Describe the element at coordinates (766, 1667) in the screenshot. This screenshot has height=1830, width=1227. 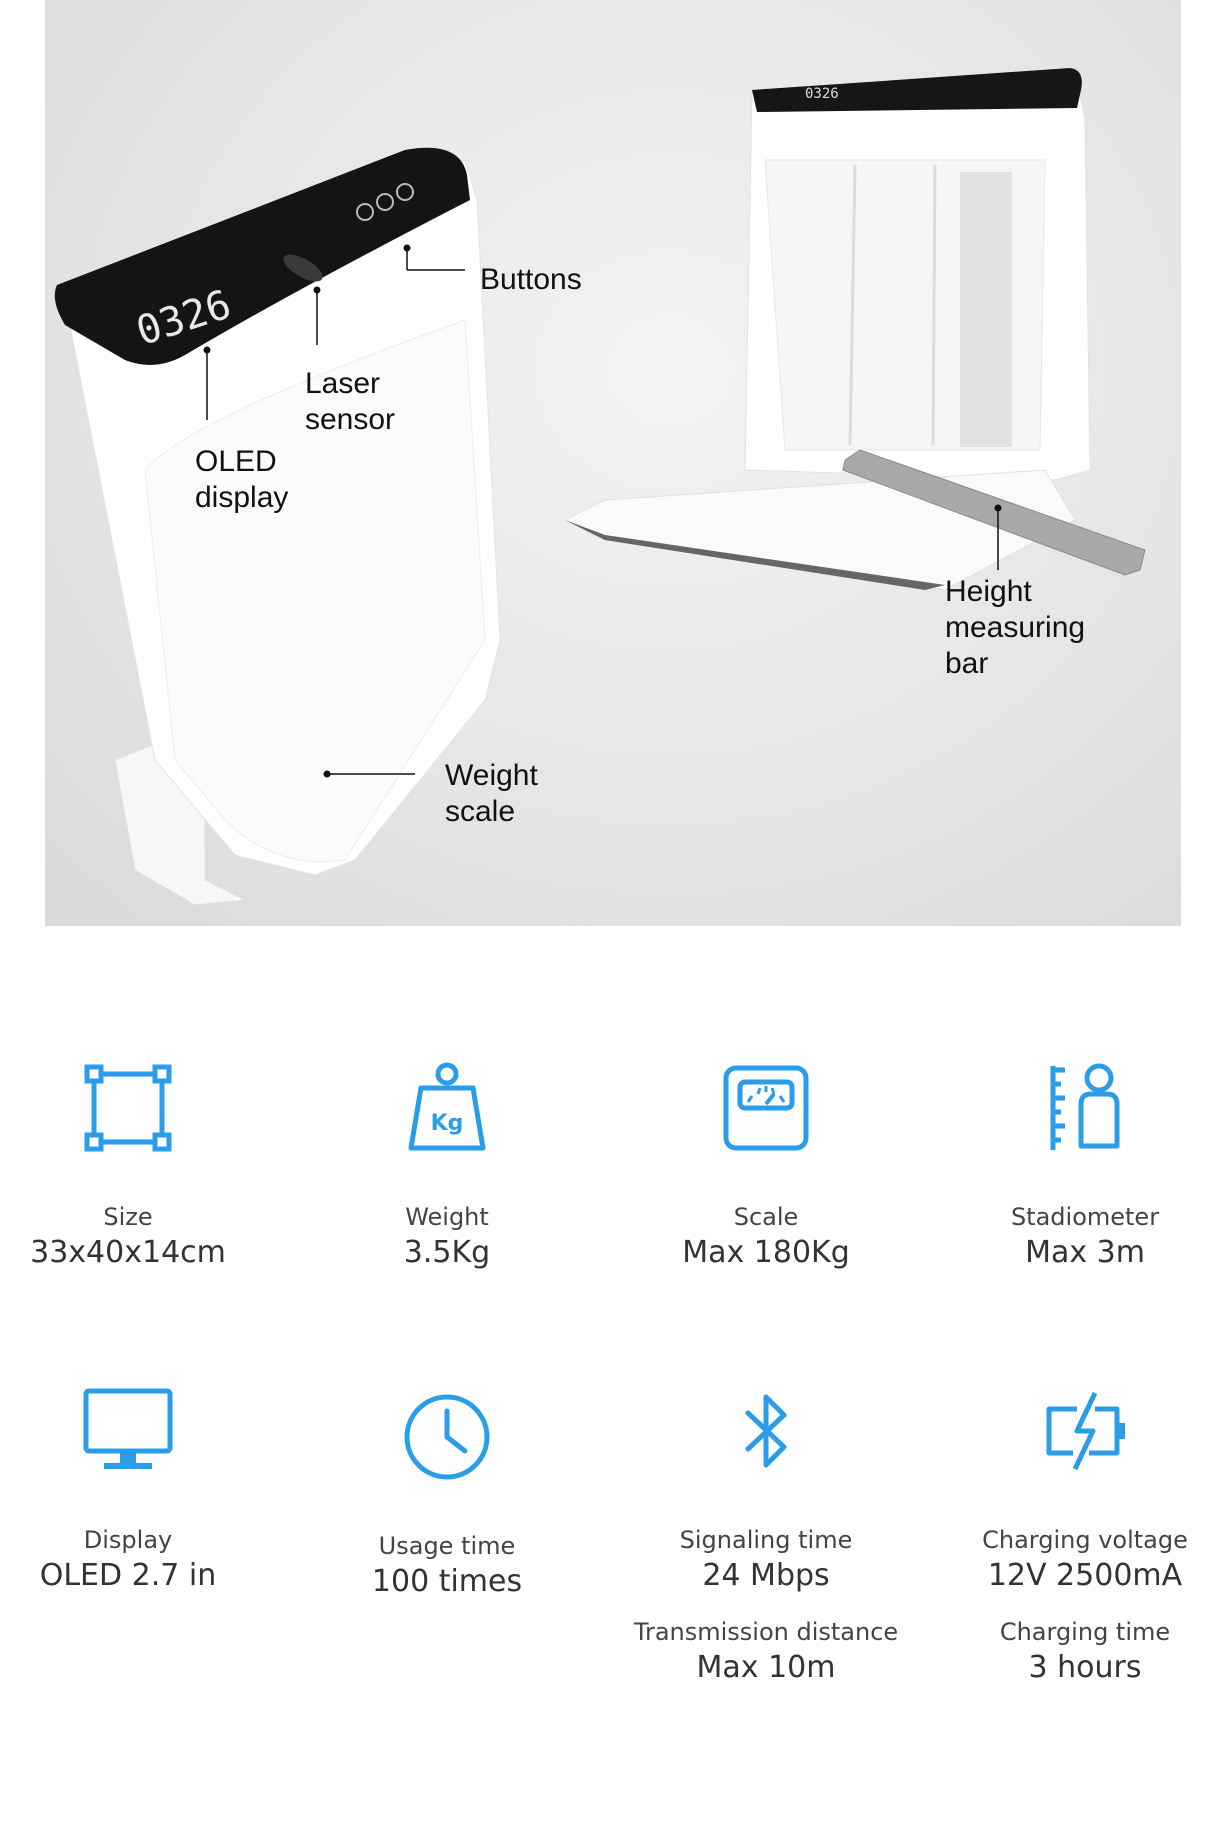
I see `spec-value-secondary: Max 10m` at that location.